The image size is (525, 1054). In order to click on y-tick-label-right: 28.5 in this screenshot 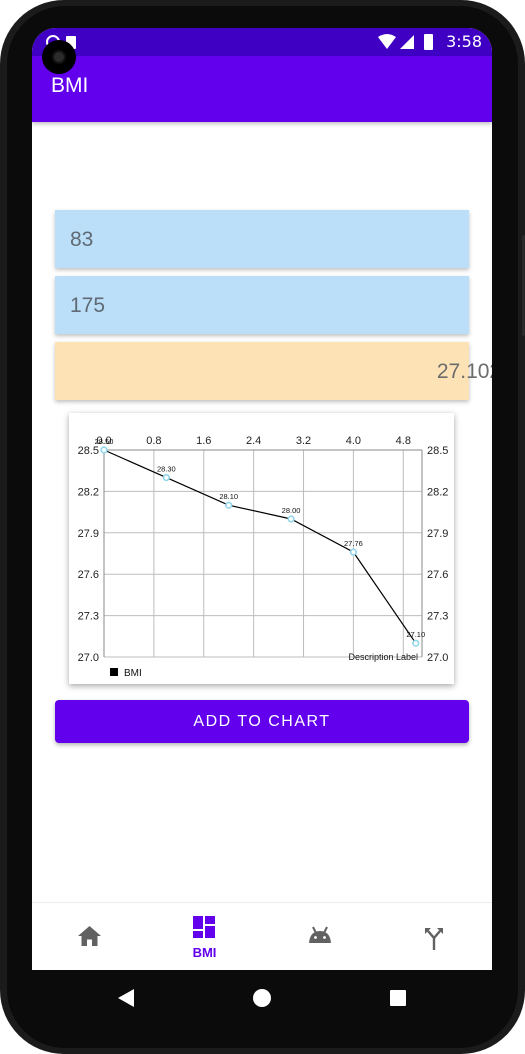, I will do `click(437, 451)`.